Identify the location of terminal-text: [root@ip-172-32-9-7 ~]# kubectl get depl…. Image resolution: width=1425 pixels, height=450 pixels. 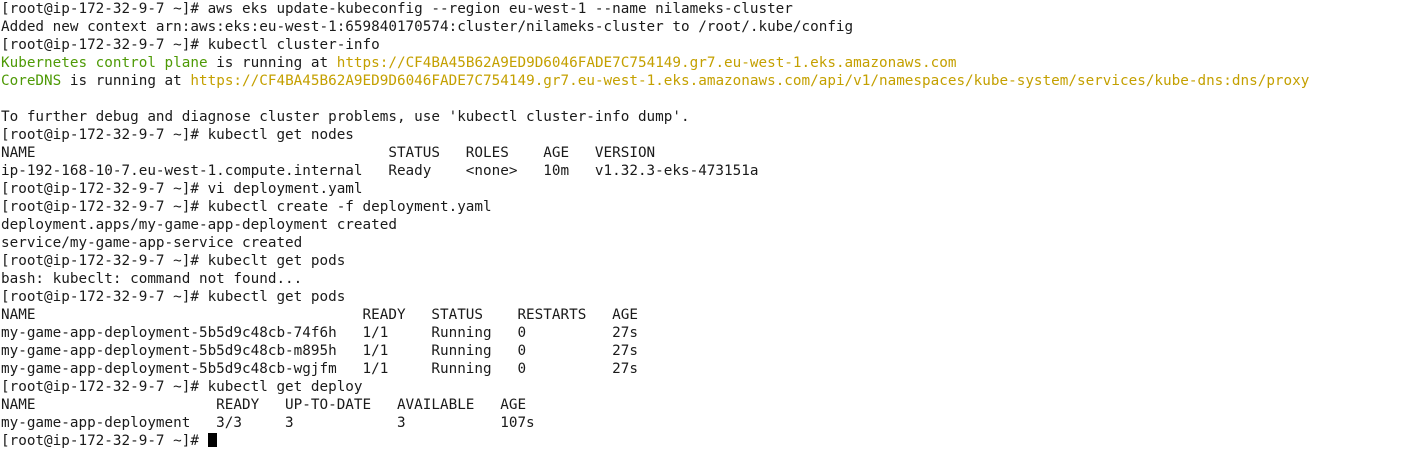
(182, 387).